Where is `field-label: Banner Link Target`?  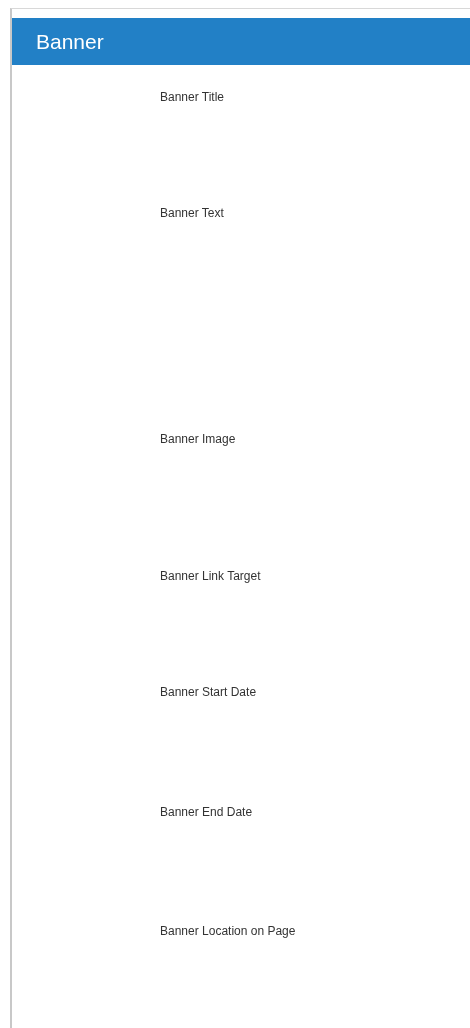 field-label: Banner Link Target is located at coordinates (210, 576).